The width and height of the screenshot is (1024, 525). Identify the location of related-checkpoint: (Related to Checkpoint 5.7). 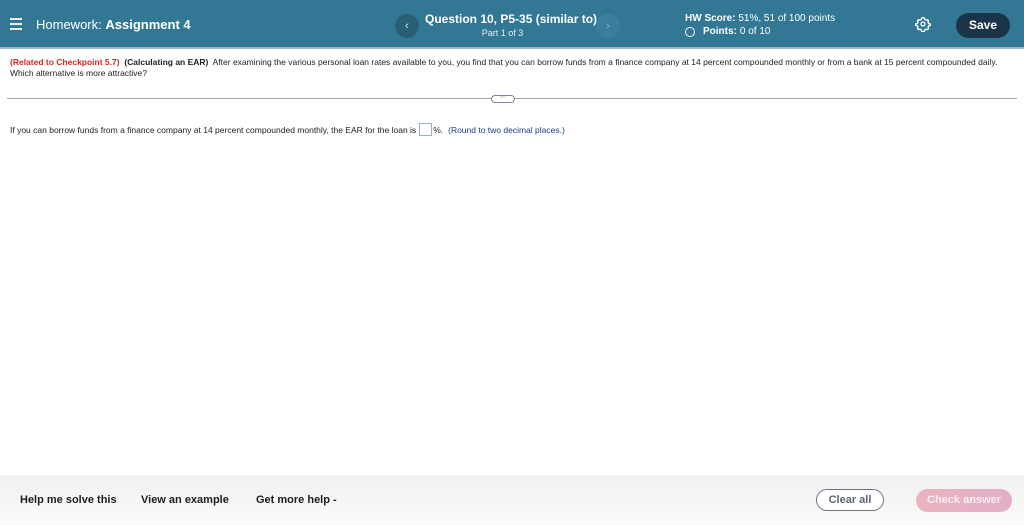
(65, 62).